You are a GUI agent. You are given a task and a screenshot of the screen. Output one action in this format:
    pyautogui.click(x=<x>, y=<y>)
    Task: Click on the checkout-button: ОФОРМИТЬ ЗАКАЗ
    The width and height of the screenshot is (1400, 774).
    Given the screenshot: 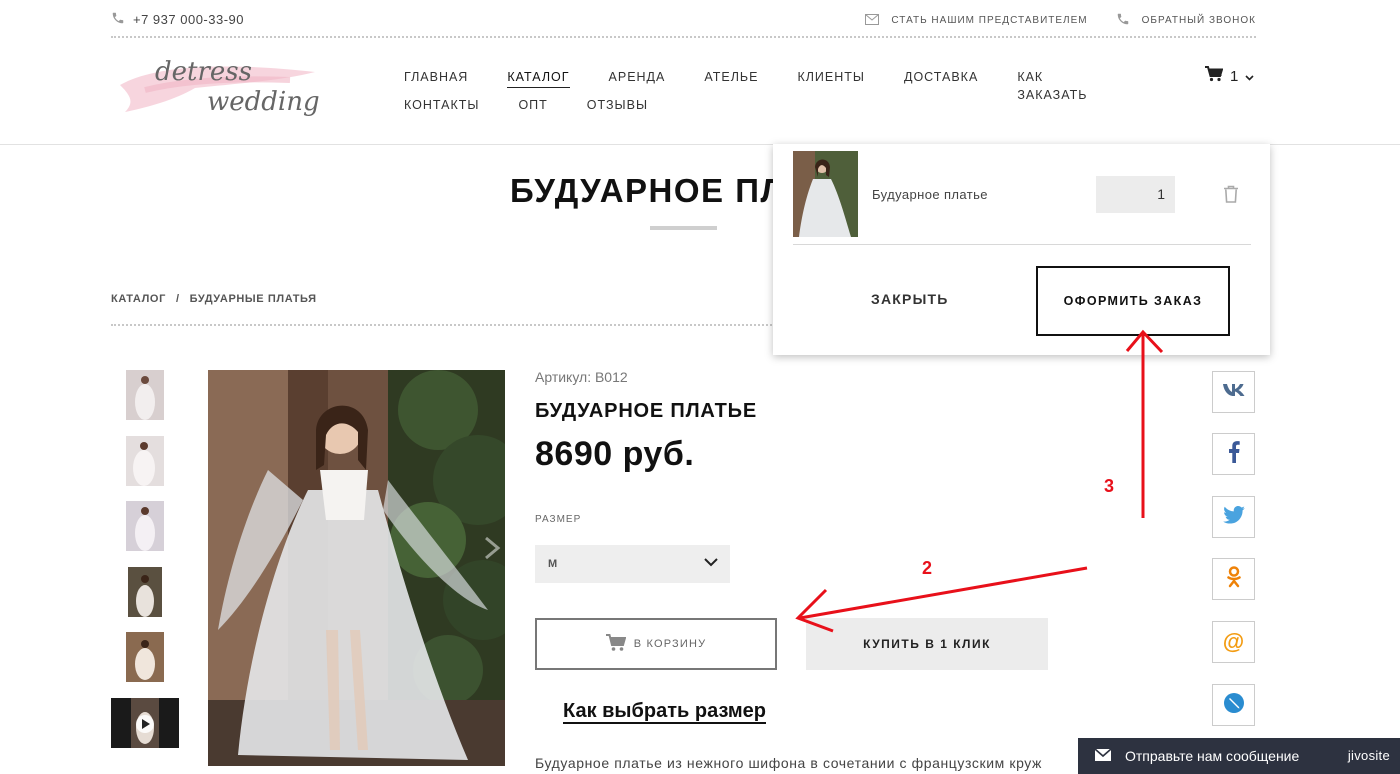 What is the action you would take?
    pyautogui.click(x=1133, y=301)
    